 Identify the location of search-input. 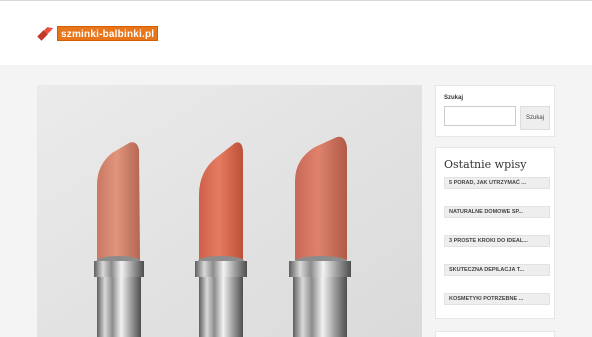
(480, 116).